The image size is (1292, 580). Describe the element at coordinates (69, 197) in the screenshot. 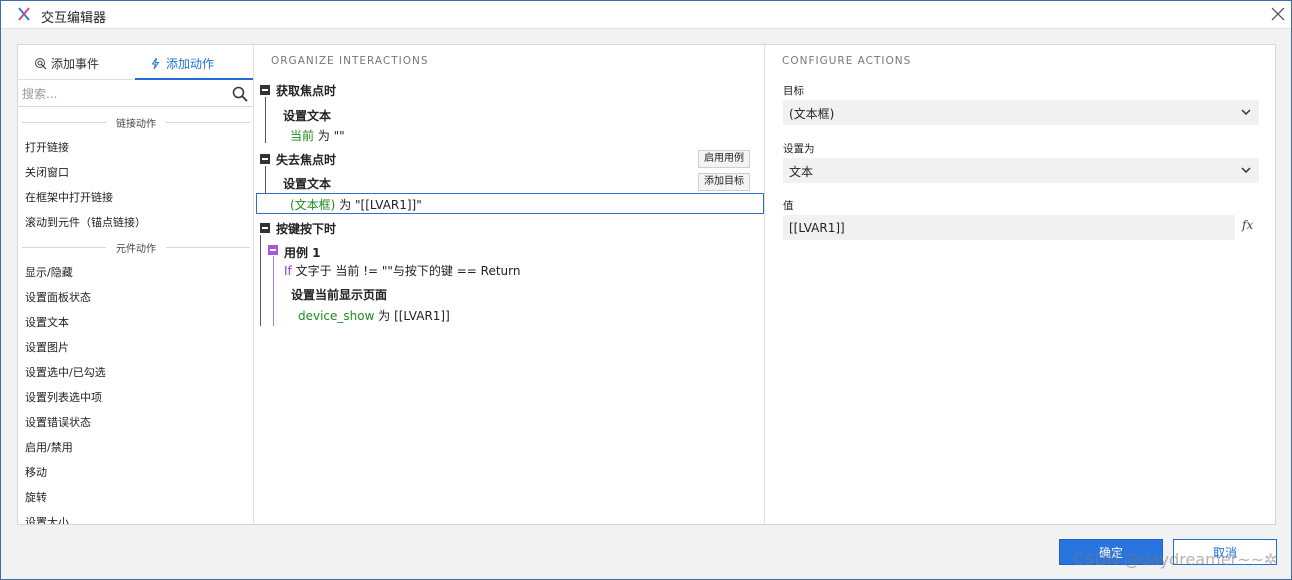

I see `action-item-open-in-frame: 在框架中打开链接` at that location.